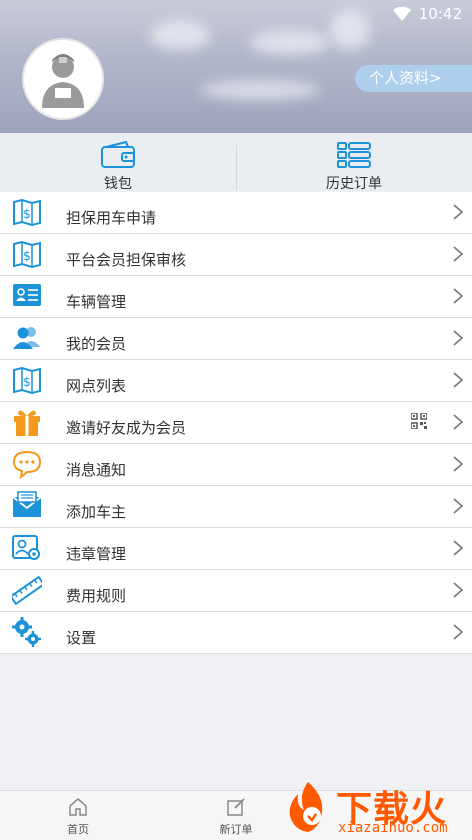 The height and width of the screenshot is (840, 472). I want to click on watermark-flame-logo, so click(306, 807).